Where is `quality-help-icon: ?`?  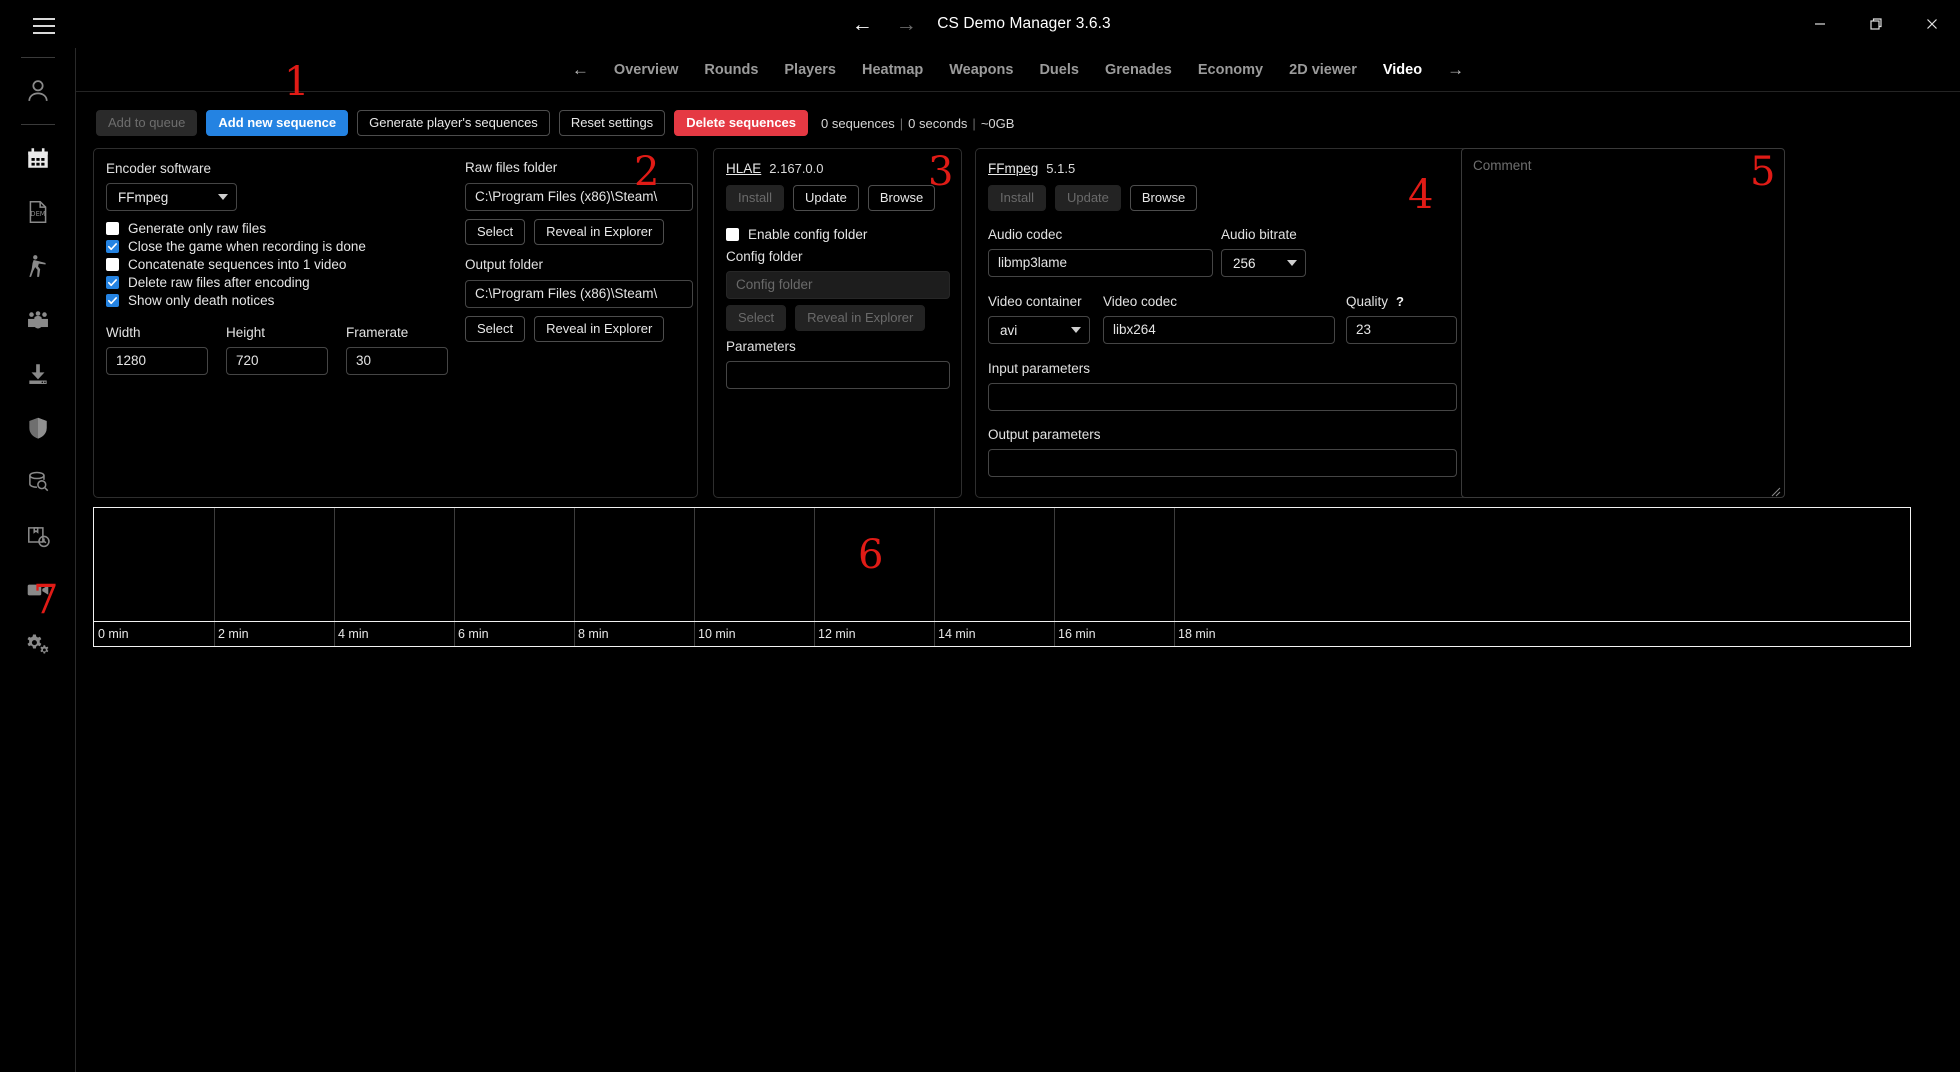 quality-help-icon: ? is located at coordinates (1400, 301).